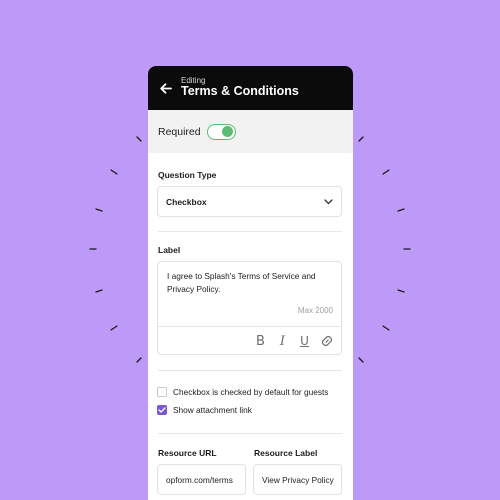  What do you see at coordinates (228, 131) in the screenshot?
I see `toggle-knob` at bounding box center [228, 131].